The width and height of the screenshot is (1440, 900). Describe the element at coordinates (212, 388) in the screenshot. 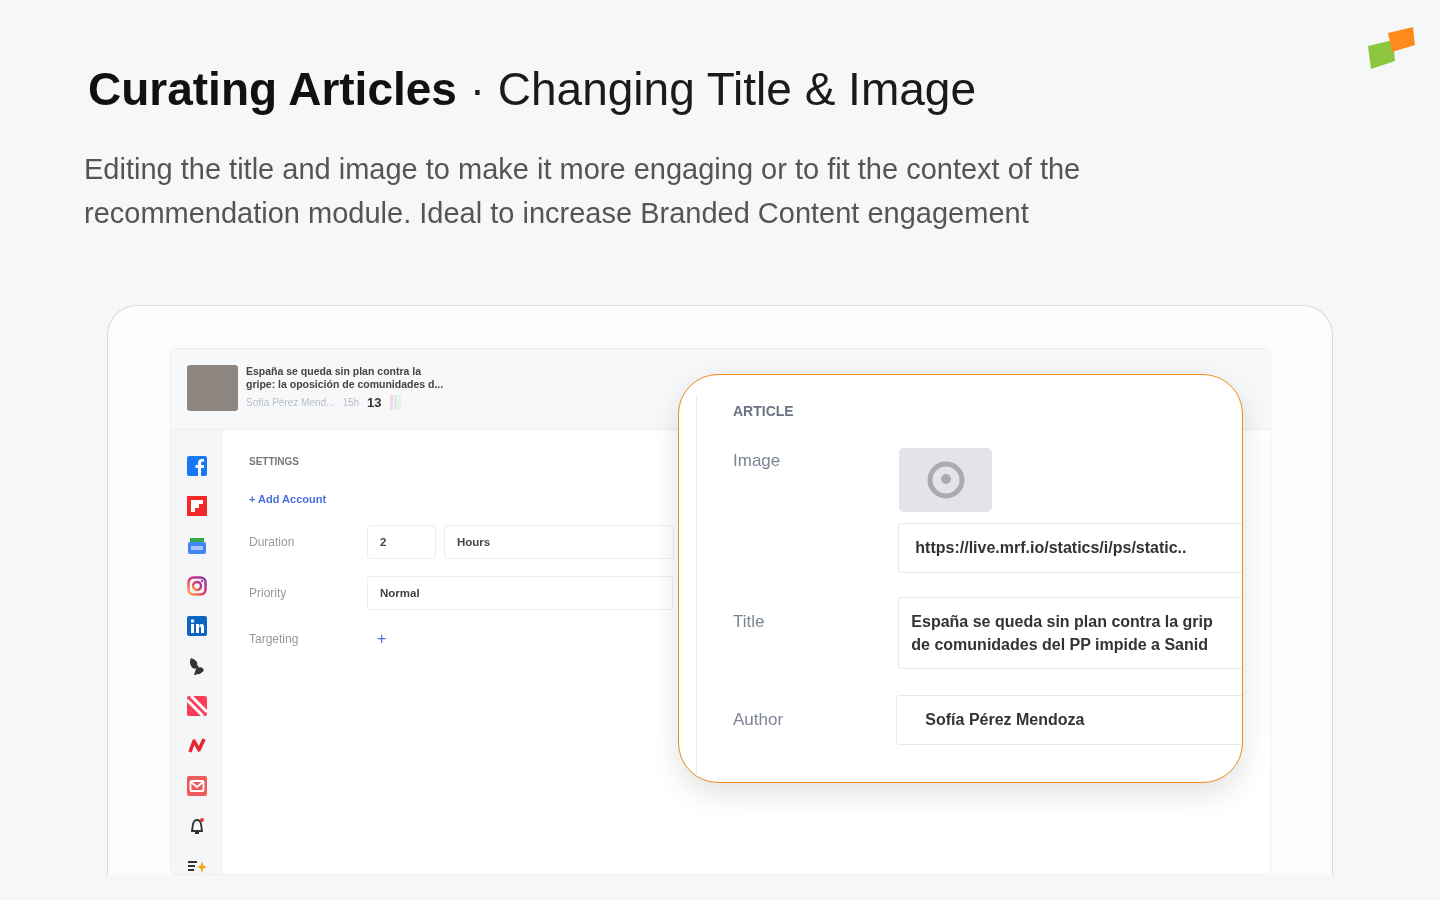

I see `photo-placeholder` at that location.